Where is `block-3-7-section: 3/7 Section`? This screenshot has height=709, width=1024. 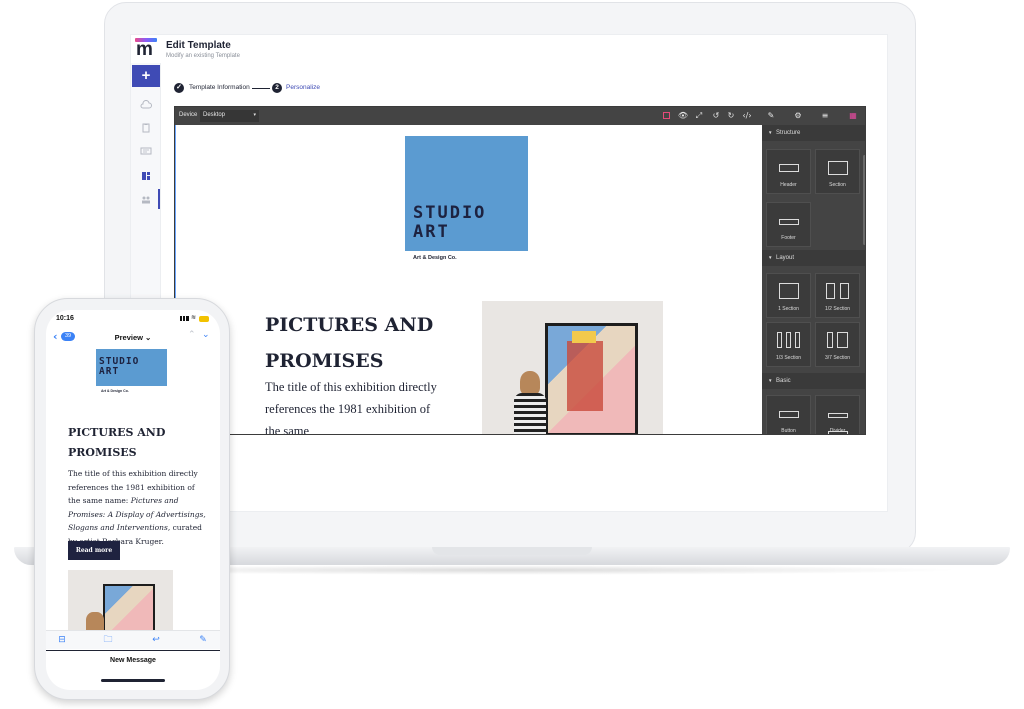
block-3-7-section: 3/7 Section is located at coordinates (837, 344).